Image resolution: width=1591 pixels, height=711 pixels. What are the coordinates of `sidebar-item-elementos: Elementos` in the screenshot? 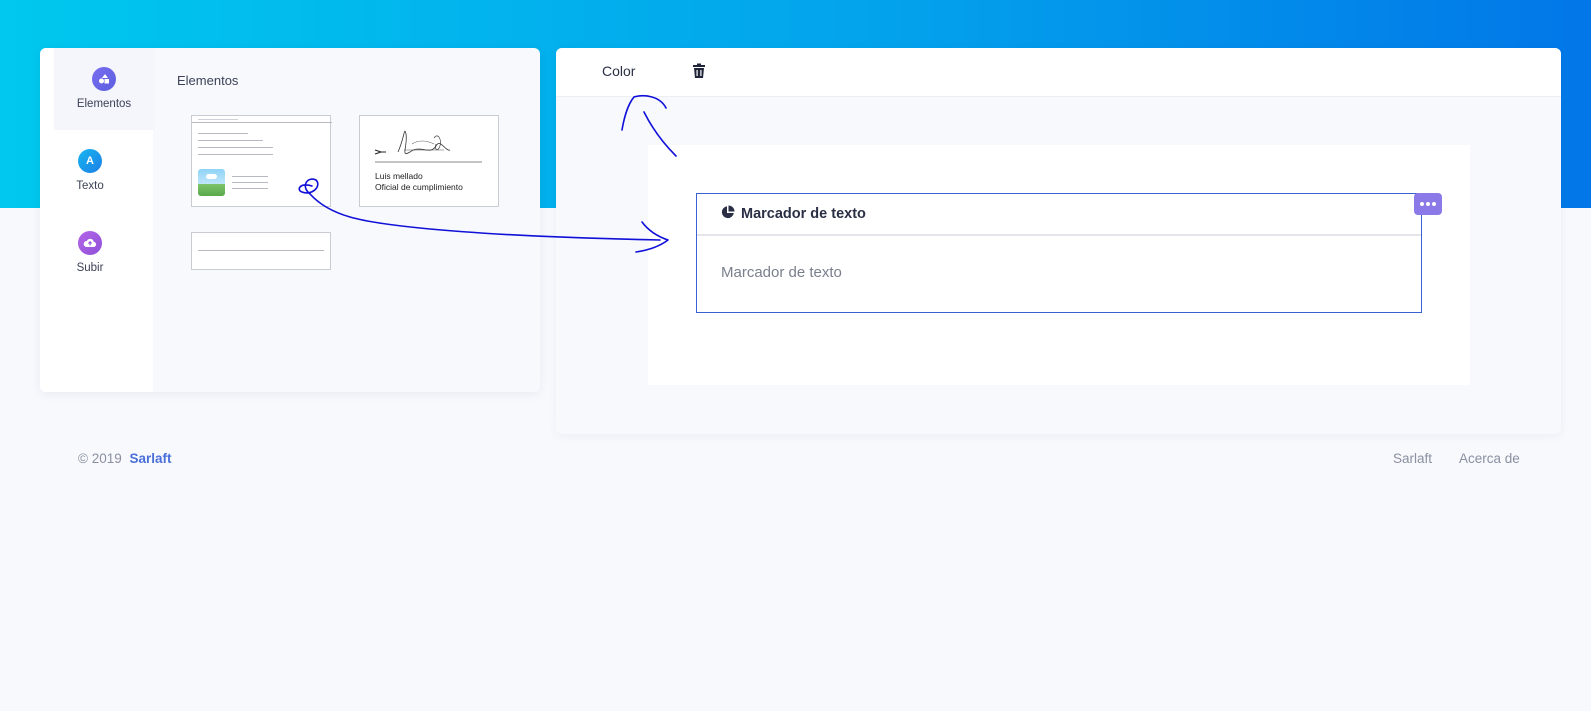 It's located at (104, 89).